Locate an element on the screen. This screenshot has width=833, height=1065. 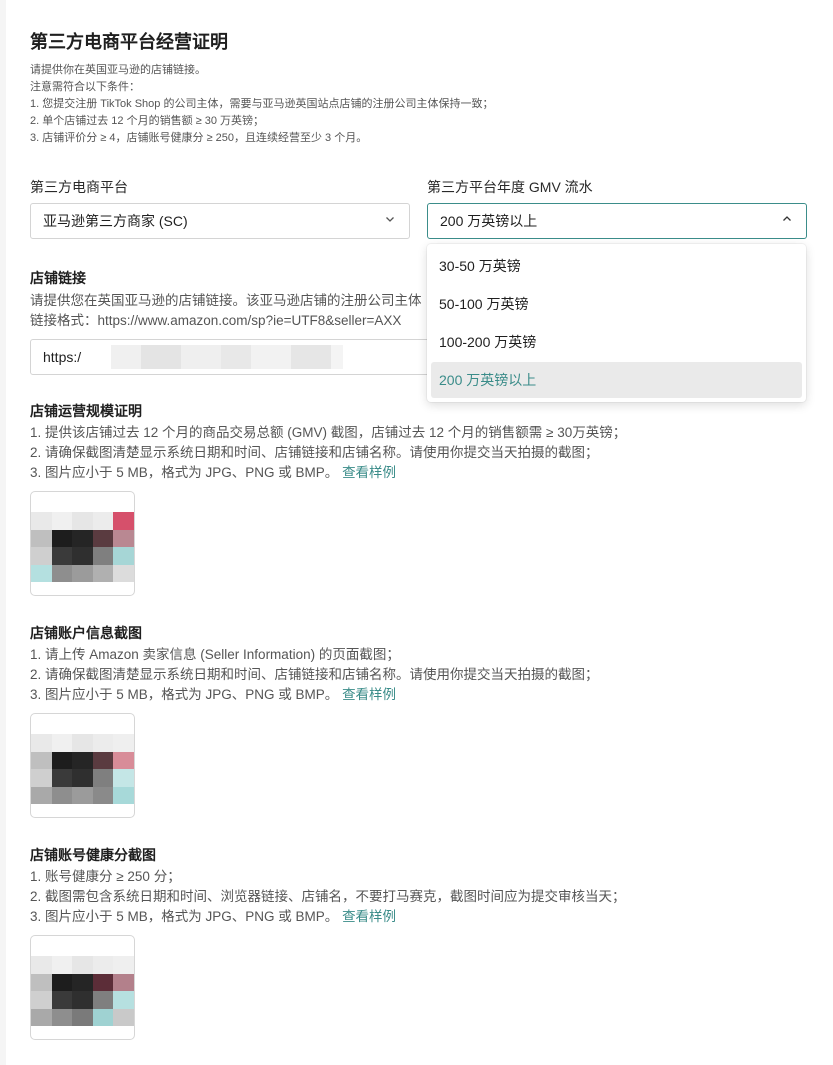
store-link-title: 店铺链接 is located at coordinates (58, 278).